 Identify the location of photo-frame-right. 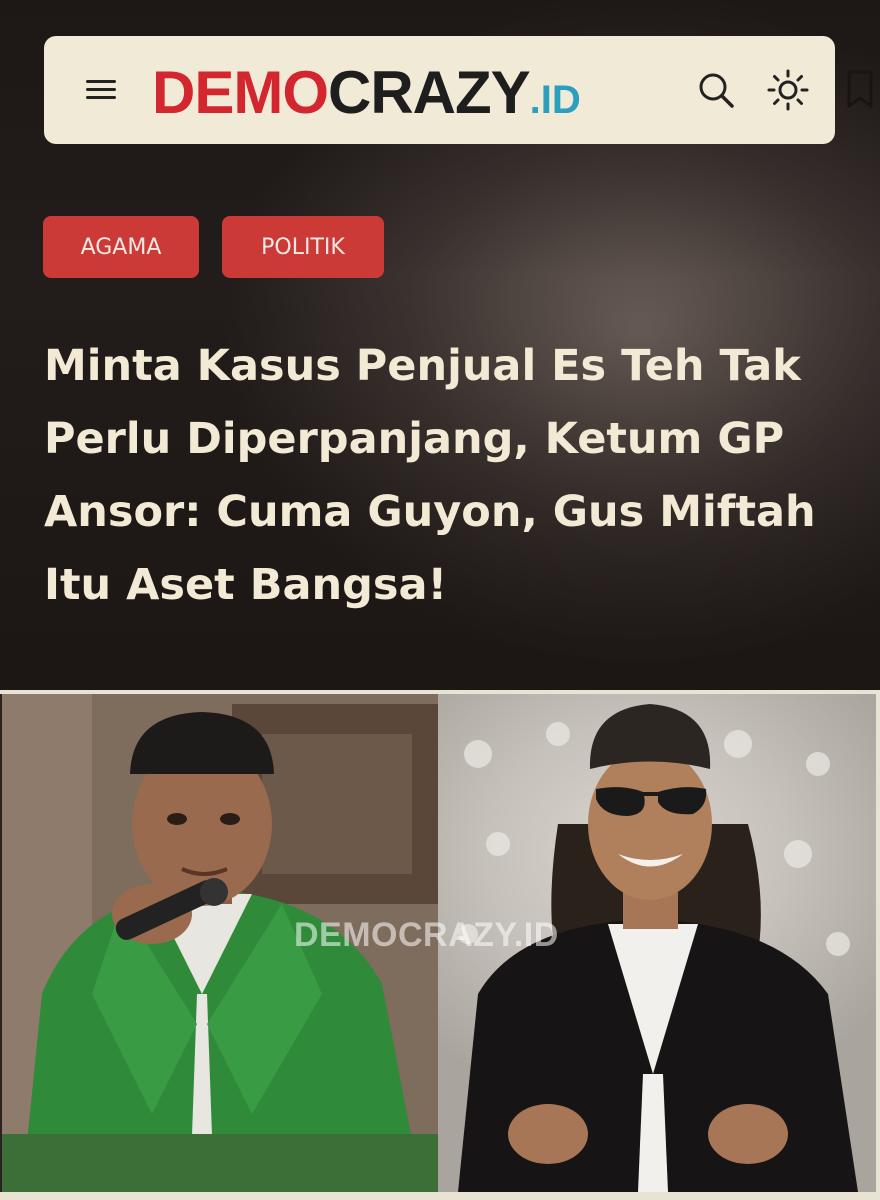
(878, 946).